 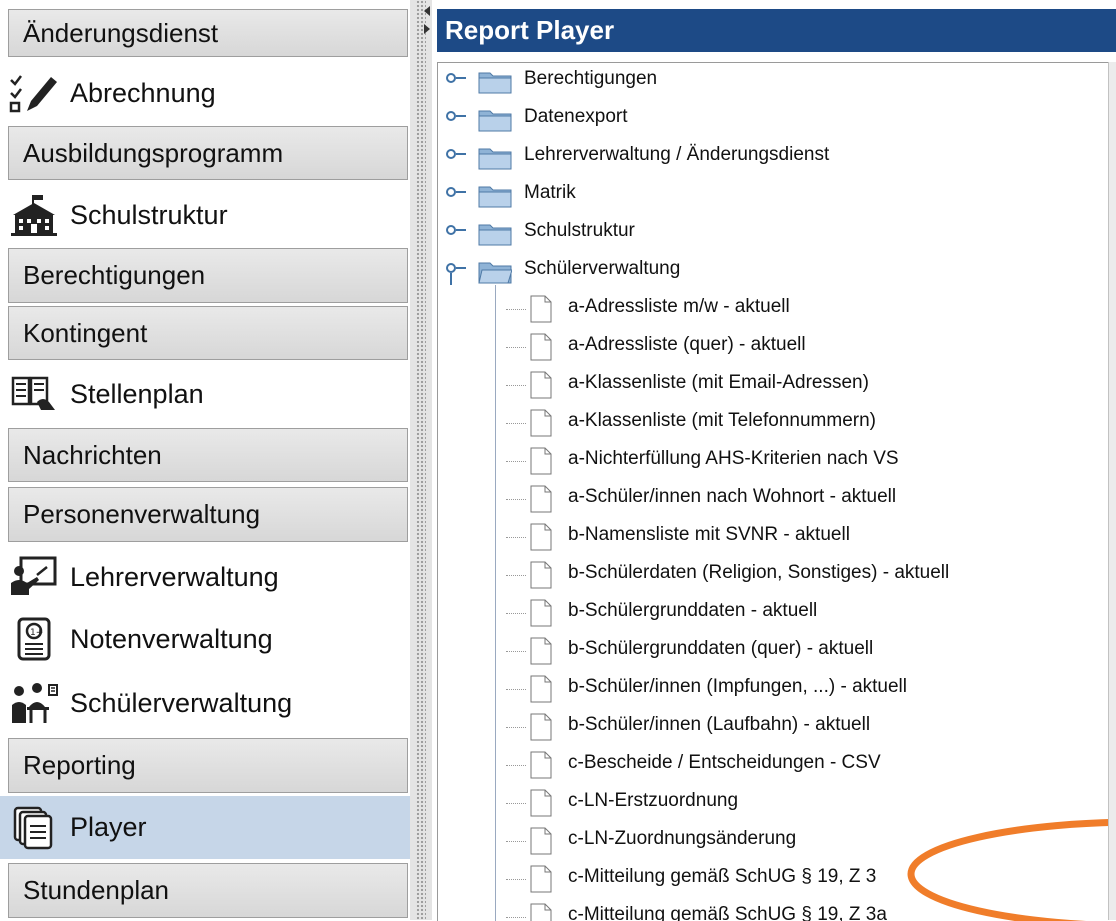 I want to click on nav-module-abrechnung: Abrechnung, so click(x=205, y=93).